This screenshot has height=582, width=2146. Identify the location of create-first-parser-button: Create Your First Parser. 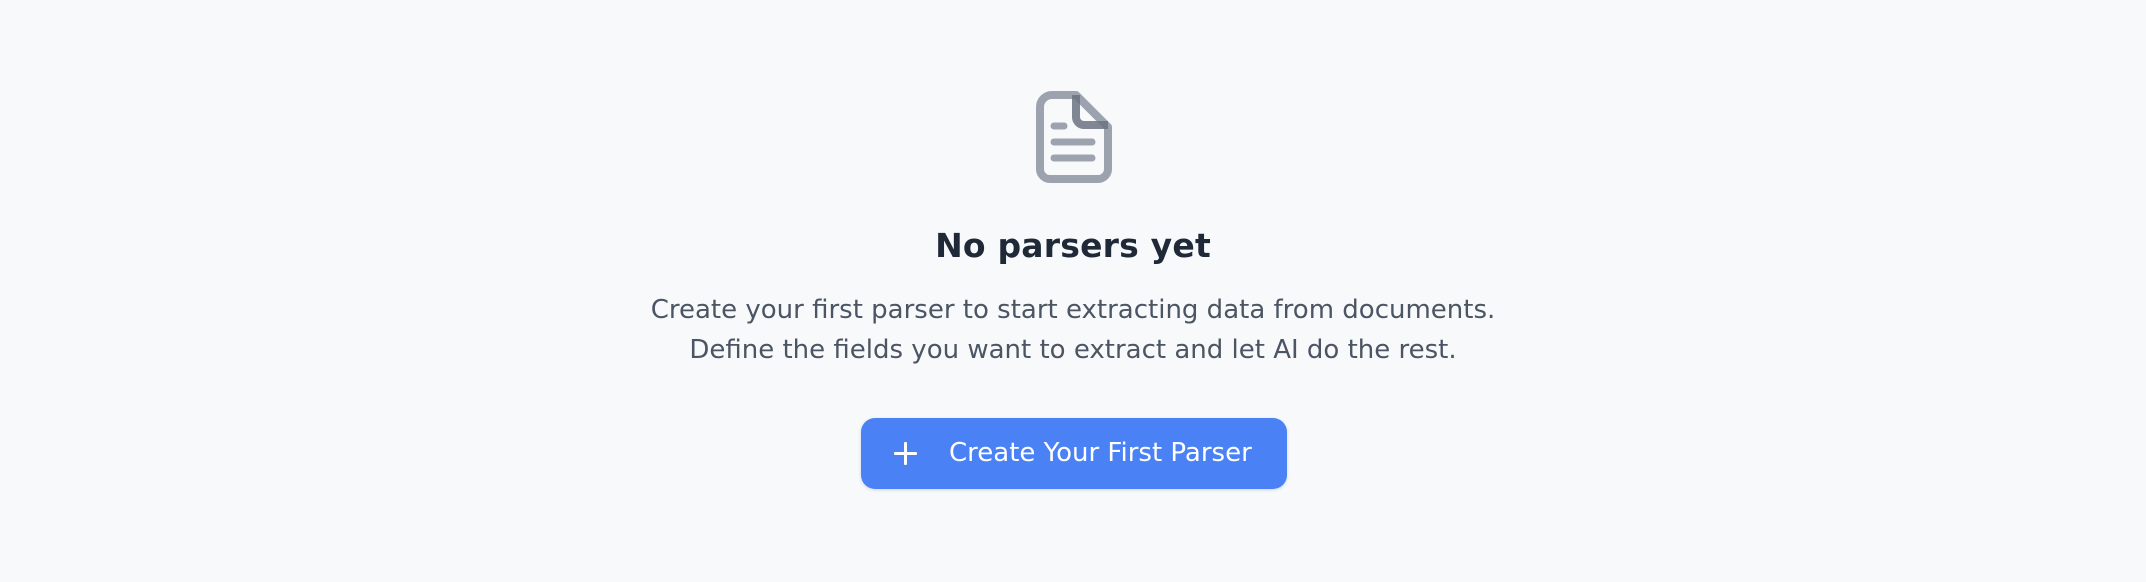
(1074, 453).